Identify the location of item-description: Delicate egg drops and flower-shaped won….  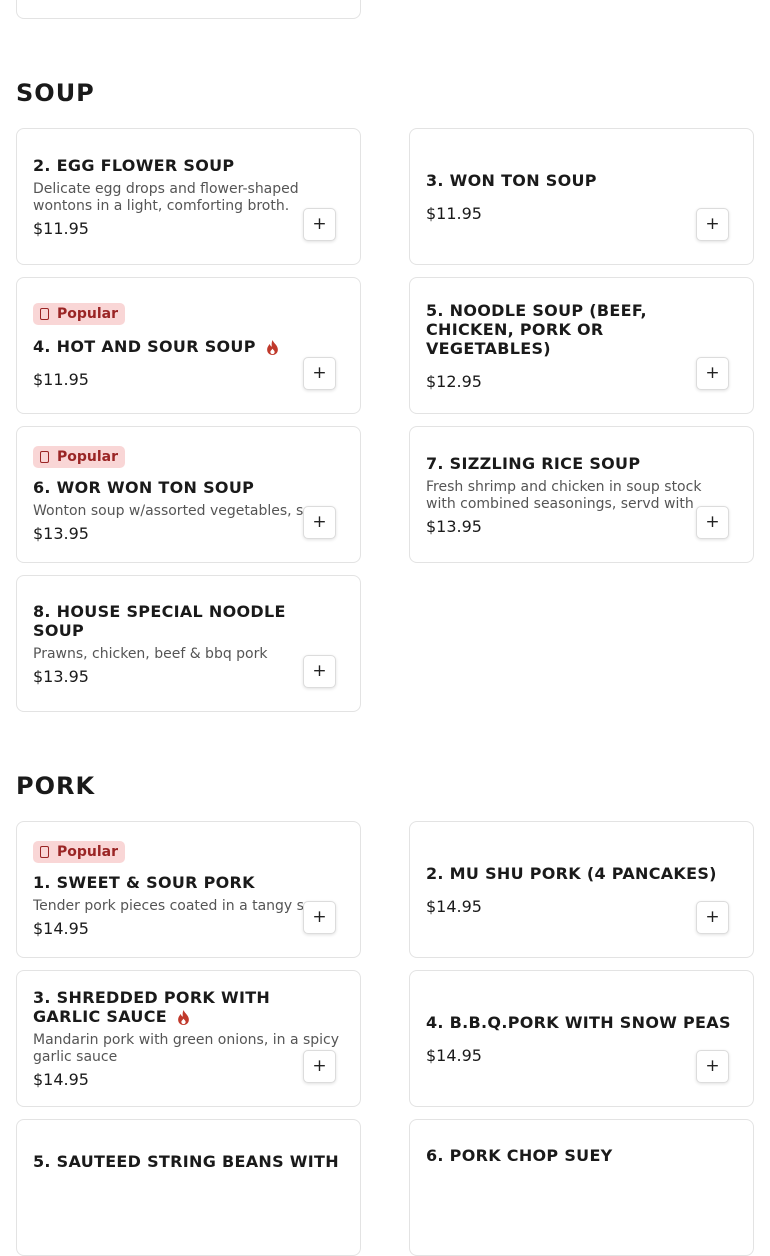
(166, 197).